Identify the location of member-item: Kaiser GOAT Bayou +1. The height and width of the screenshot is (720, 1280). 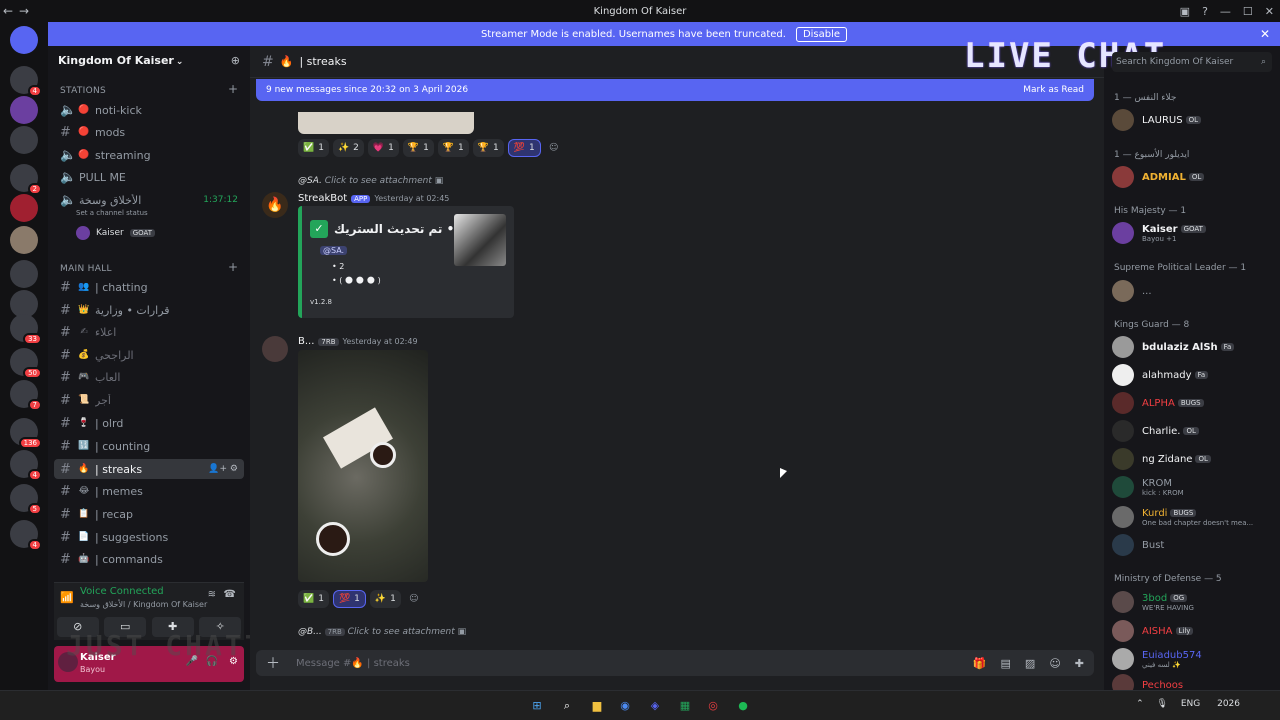
(1193, 233).